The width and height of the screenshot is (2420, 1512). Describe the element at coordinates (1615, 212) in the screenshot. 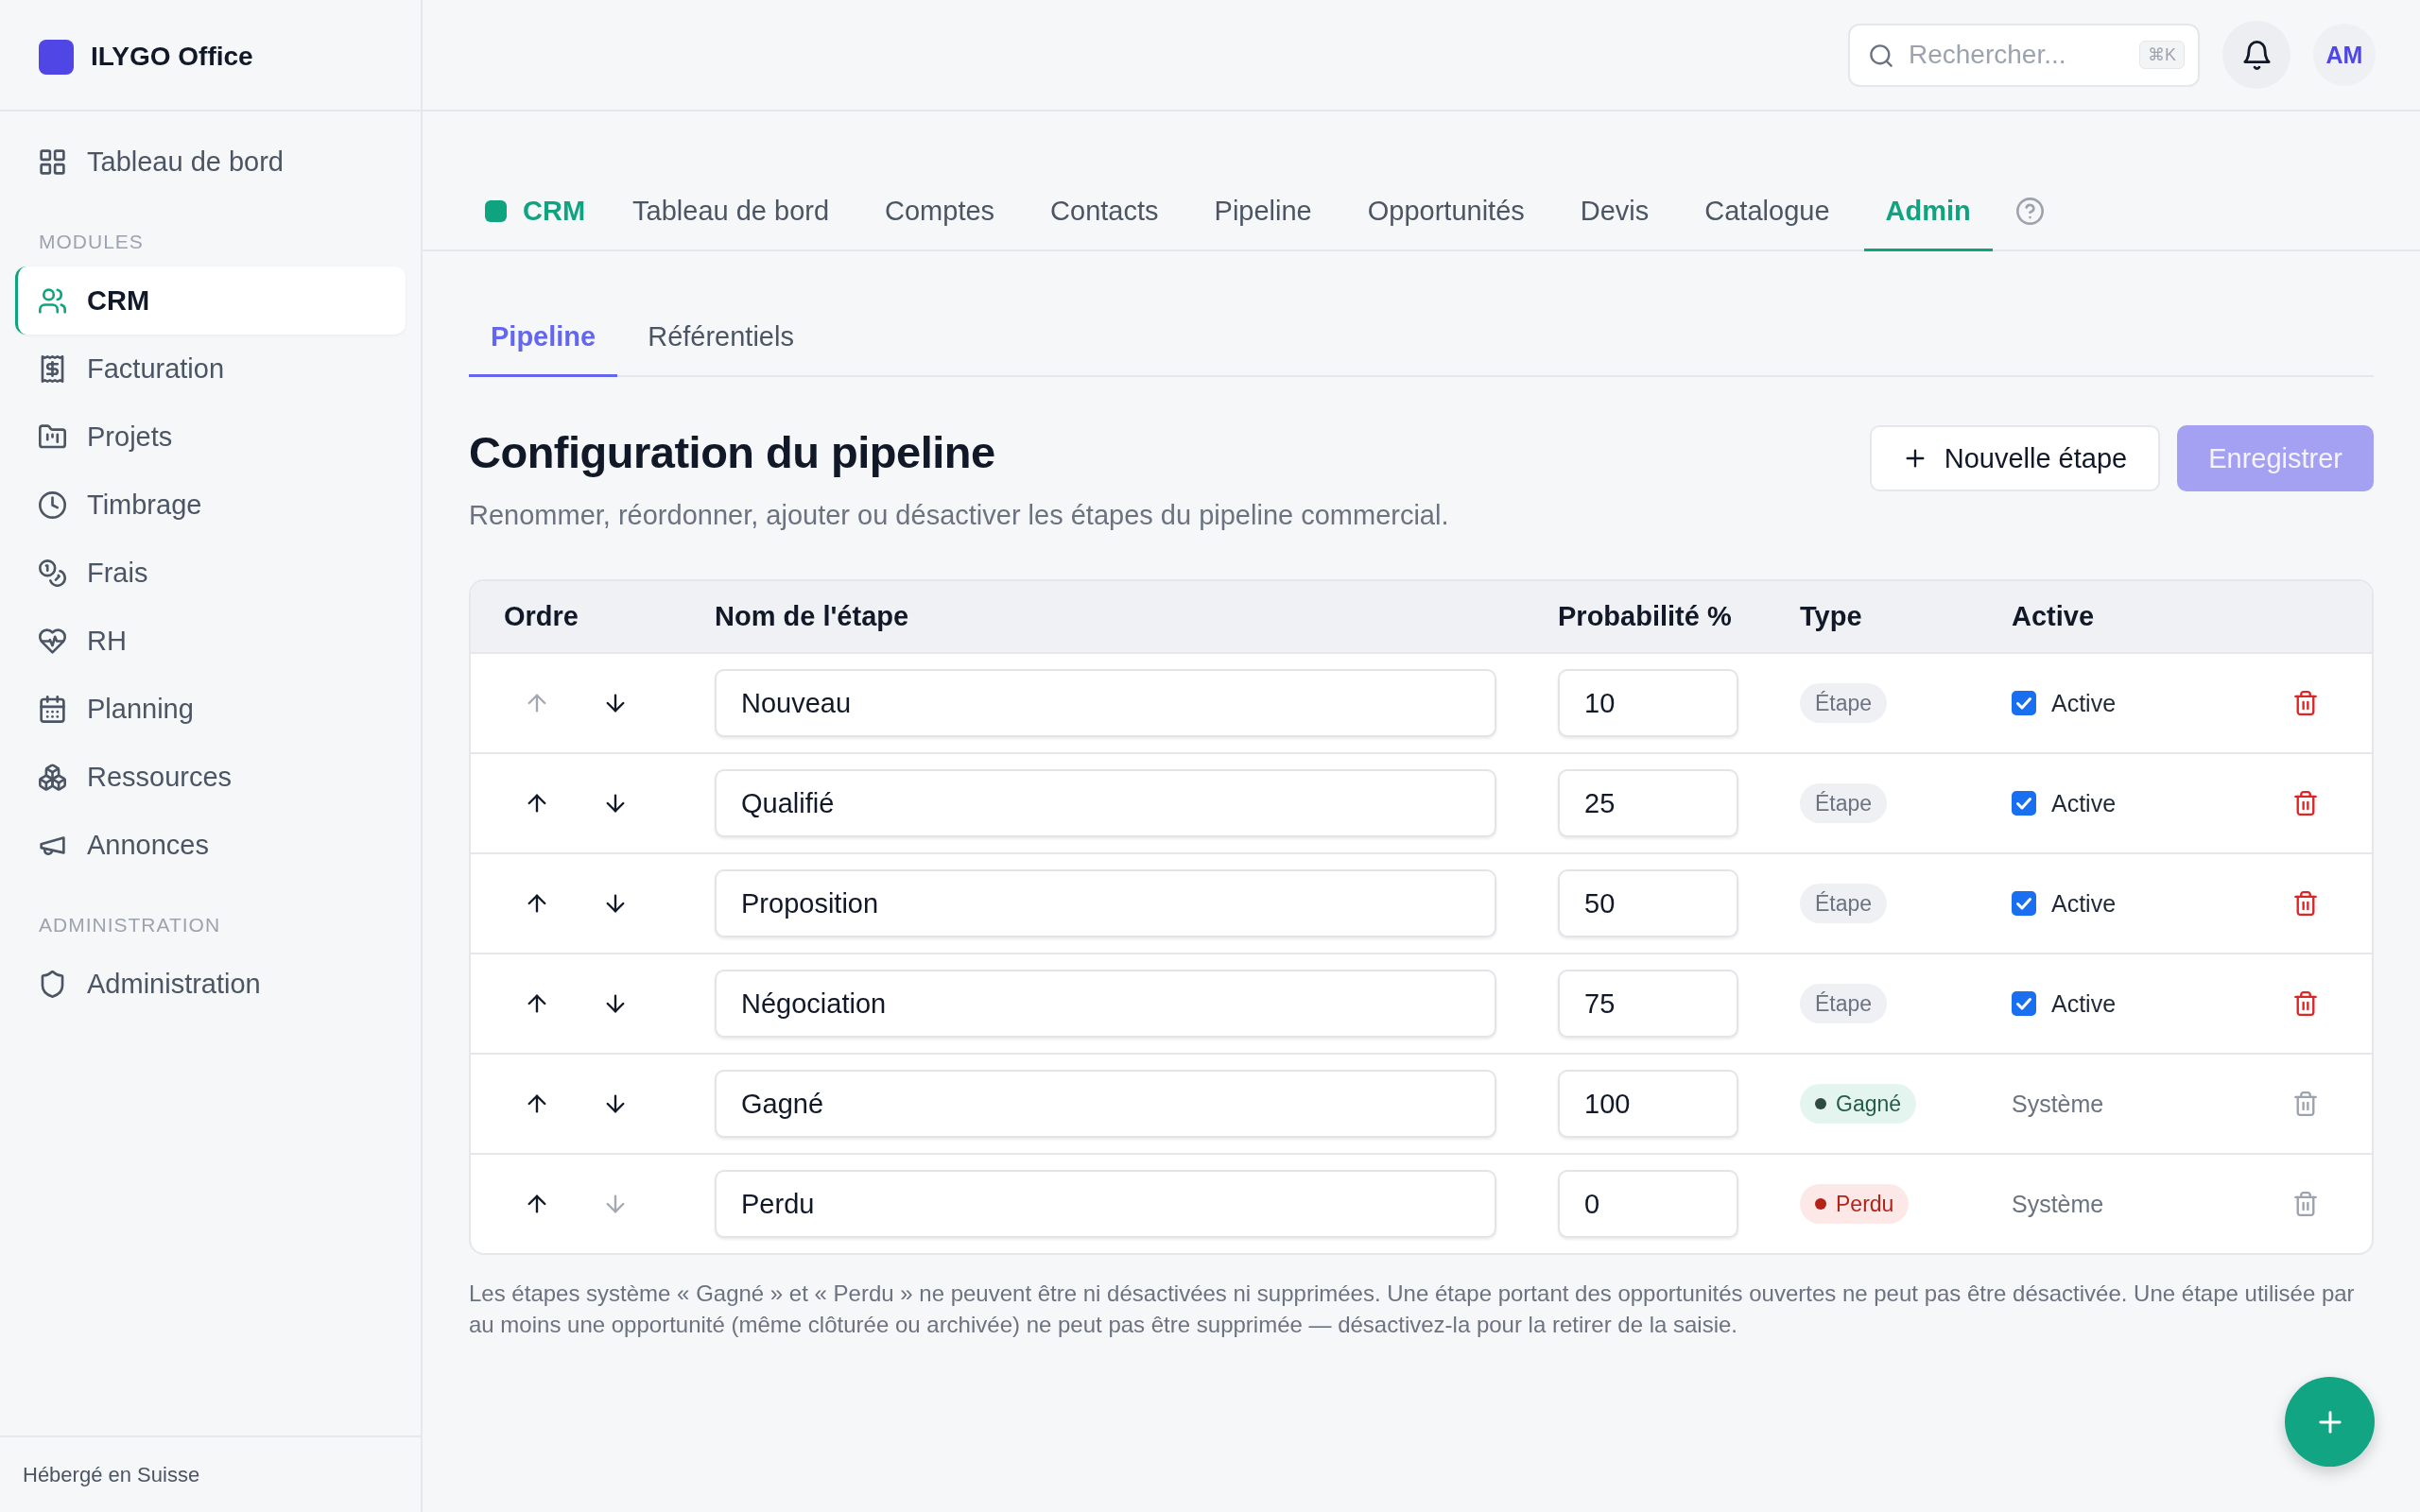

I see `module-tab: Devis` at that location.